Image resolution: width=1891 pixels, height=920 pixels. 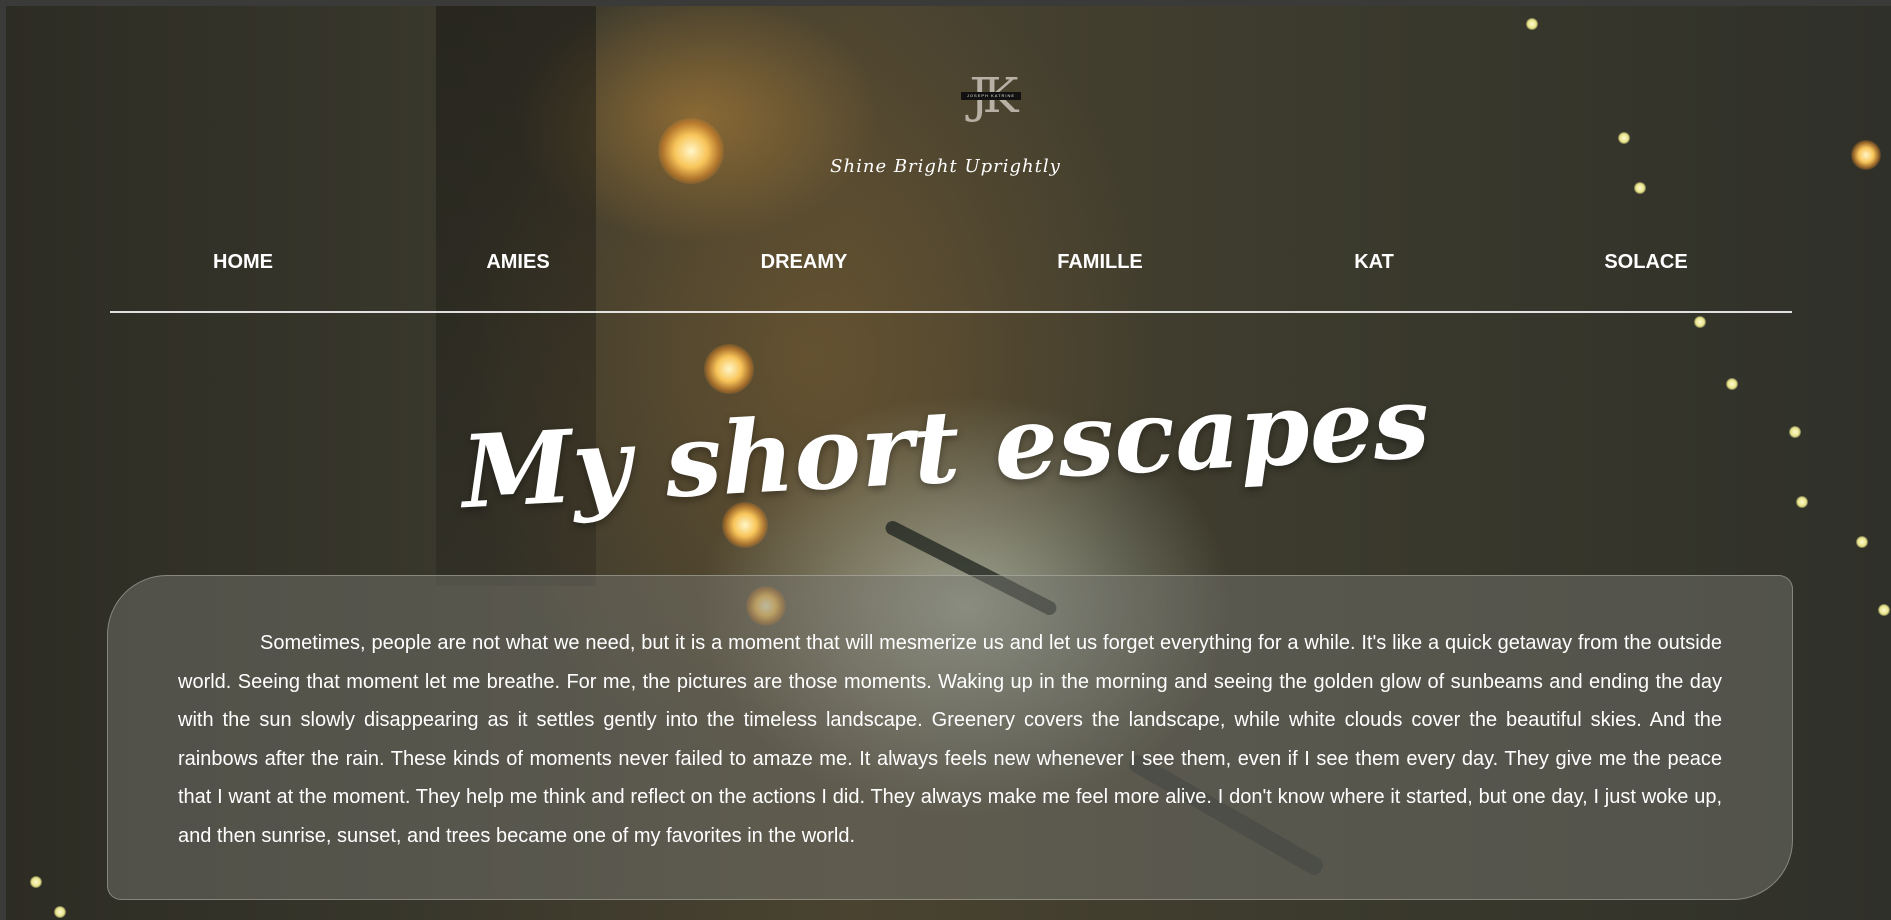 I want to click on logo-band-text: JOSEPH KATRINE, so click(x=991, y=96).